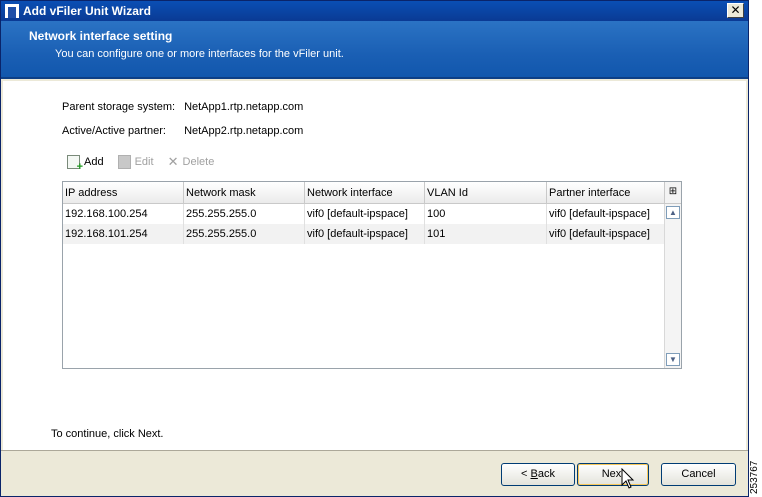 The width and height of the screenshot is (762, 497). I want to click on edit-icon, so click(124, 162).